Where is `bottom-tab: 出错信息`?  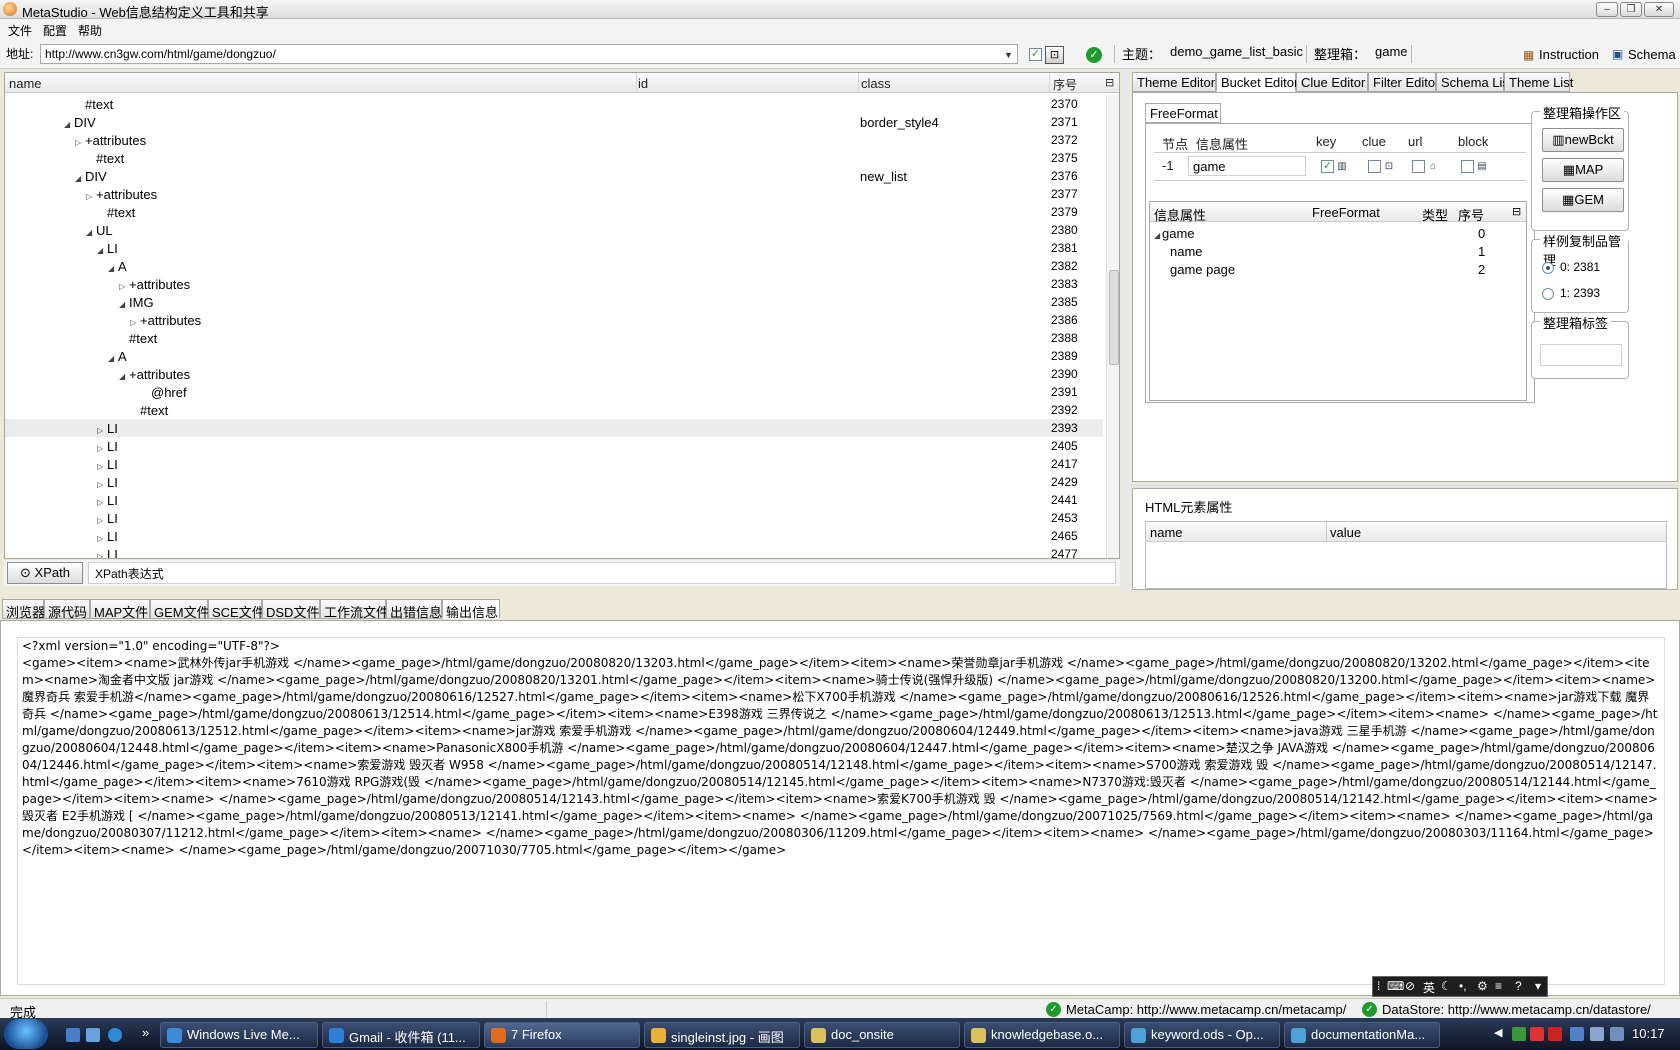
bottom-tab: 出错信息 is located at coordinates (414, 609).